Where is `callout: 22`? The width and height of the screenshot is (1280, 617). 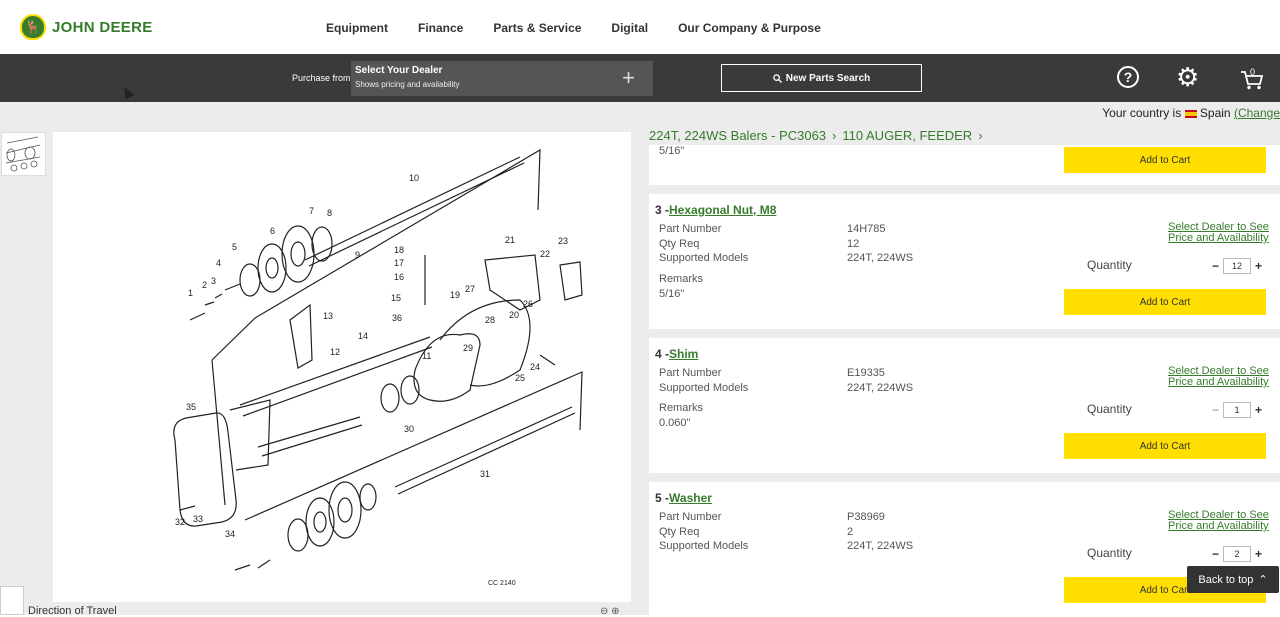 callout: 22 is located at coordinates (545, 254).